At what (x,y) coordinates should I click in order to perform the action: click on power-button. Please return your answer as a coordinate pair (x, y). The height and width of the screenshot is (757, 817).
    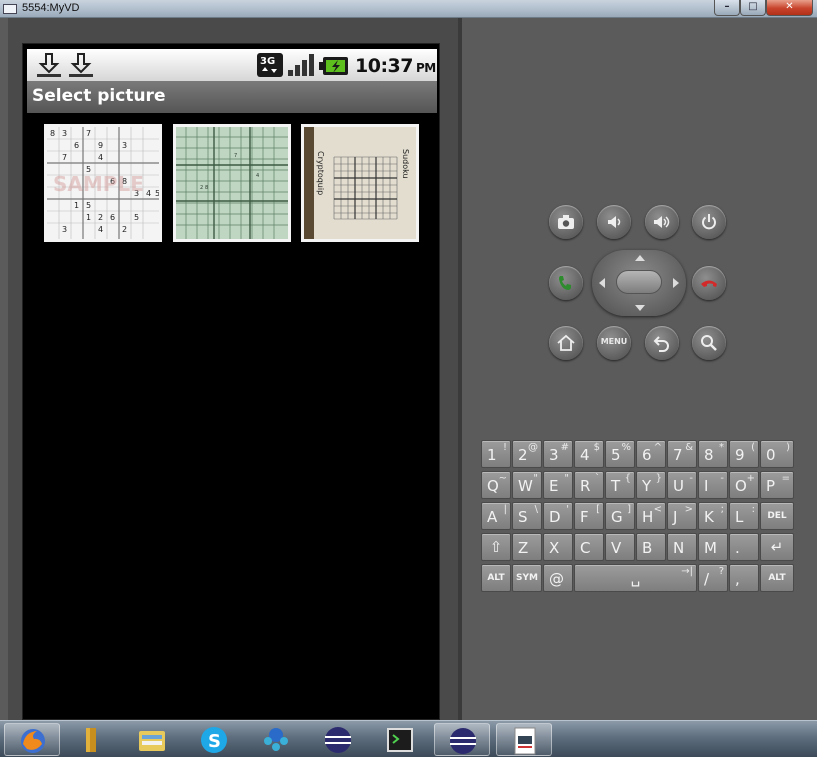
    Looking at the image, I should click on (709, 222).